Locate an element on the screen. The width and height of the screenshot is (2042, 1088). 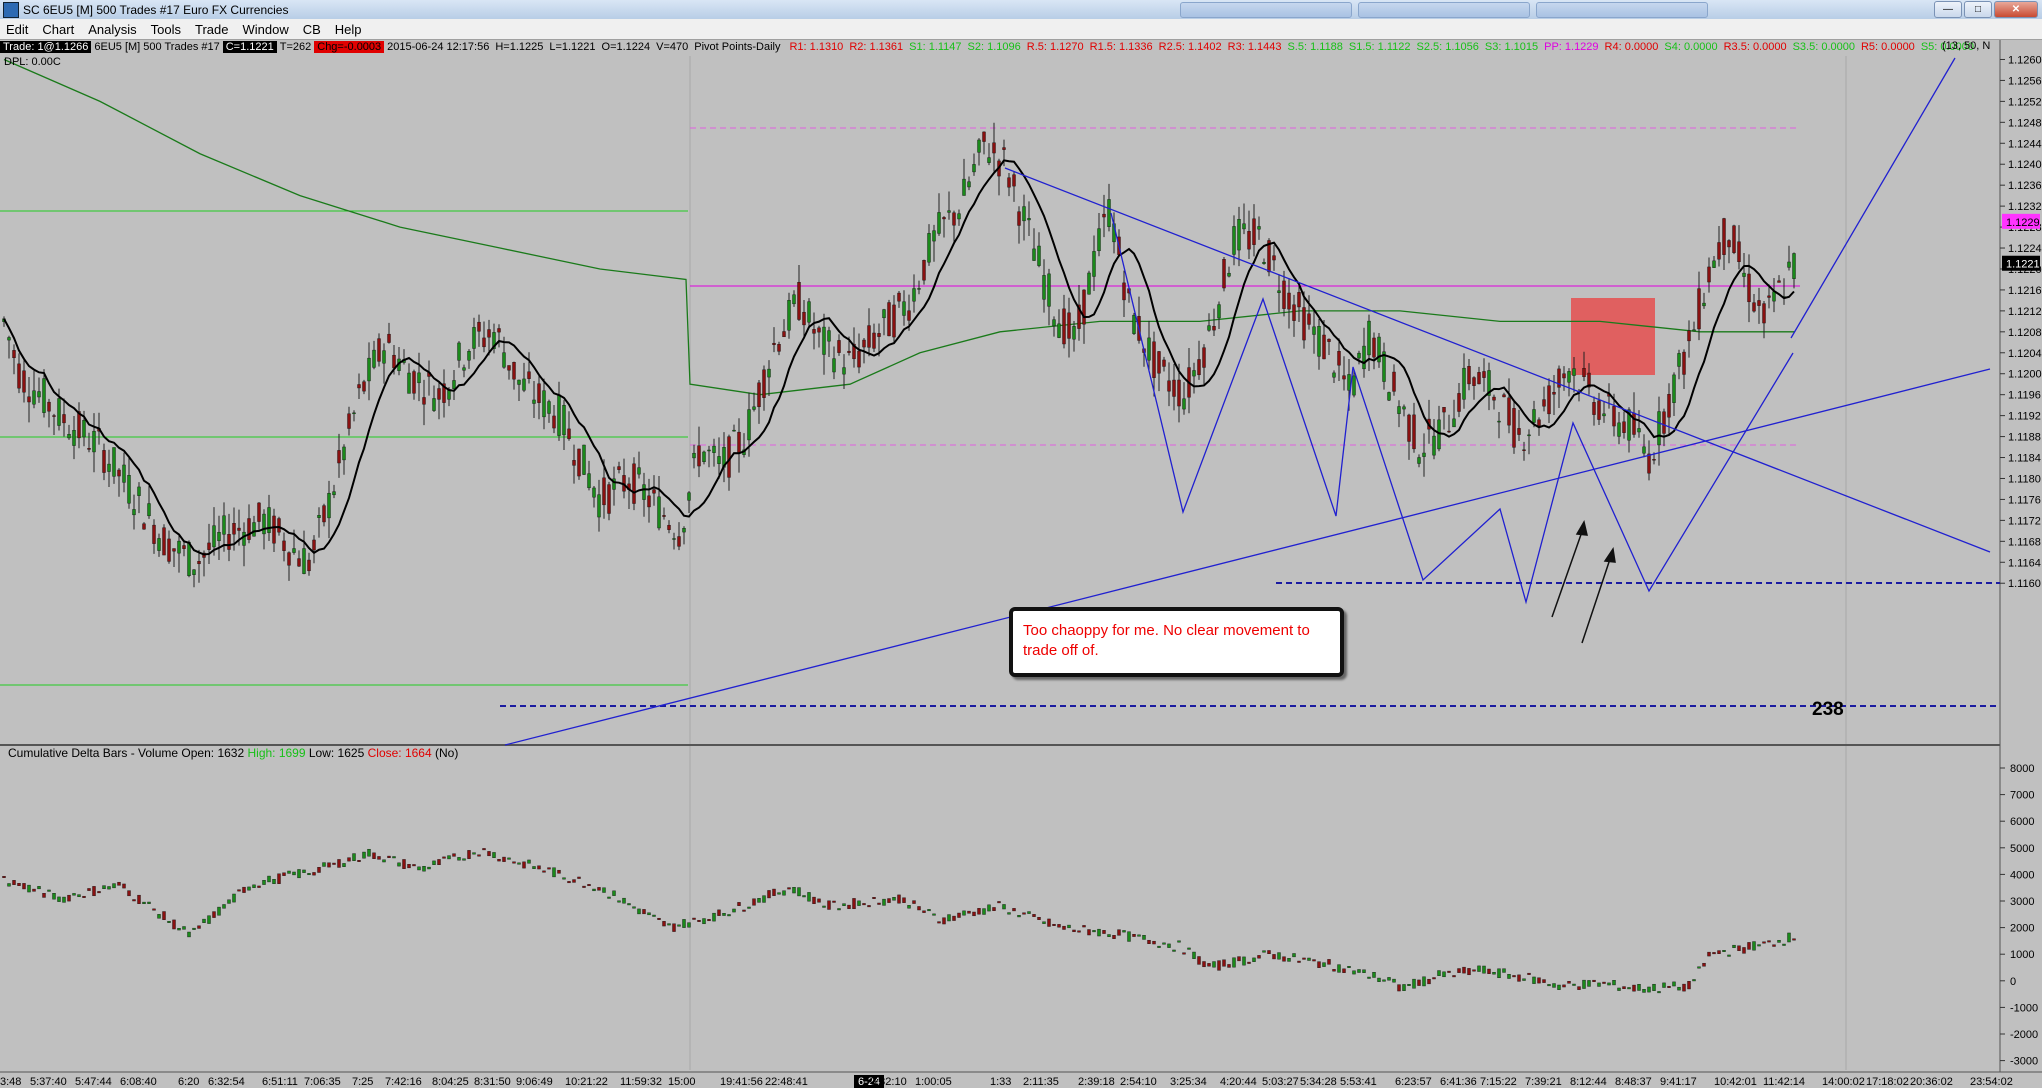
menu-trade: Trade is located at coordinates (212, 29).